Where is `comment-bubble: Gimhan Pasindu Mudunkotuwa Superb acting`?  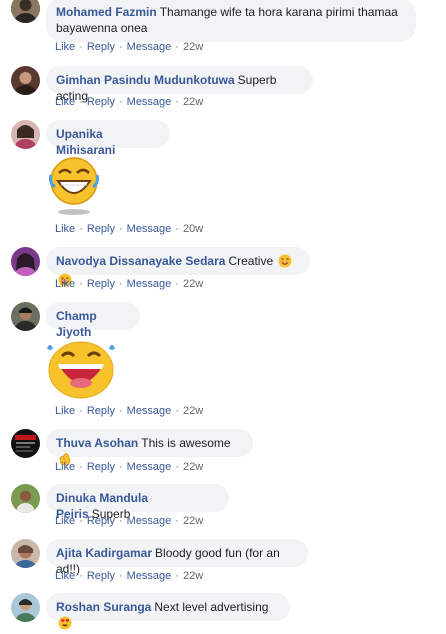
comment-bubble: Gimhan Pasindu Mudunkotuwa Superb acting is located at coordinates (179, 84).